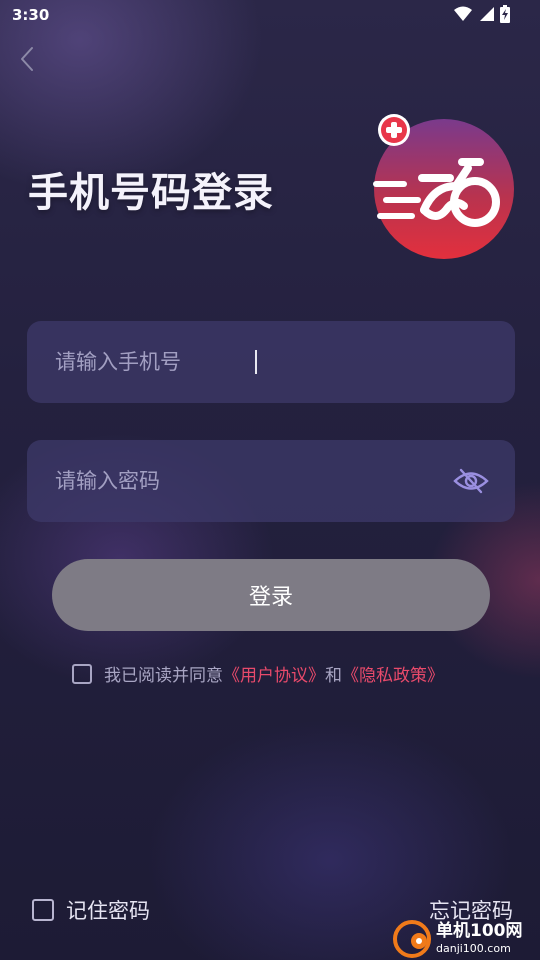 This screenshot has width=540, height=960. I want to click on password-field, so click(271, 481).